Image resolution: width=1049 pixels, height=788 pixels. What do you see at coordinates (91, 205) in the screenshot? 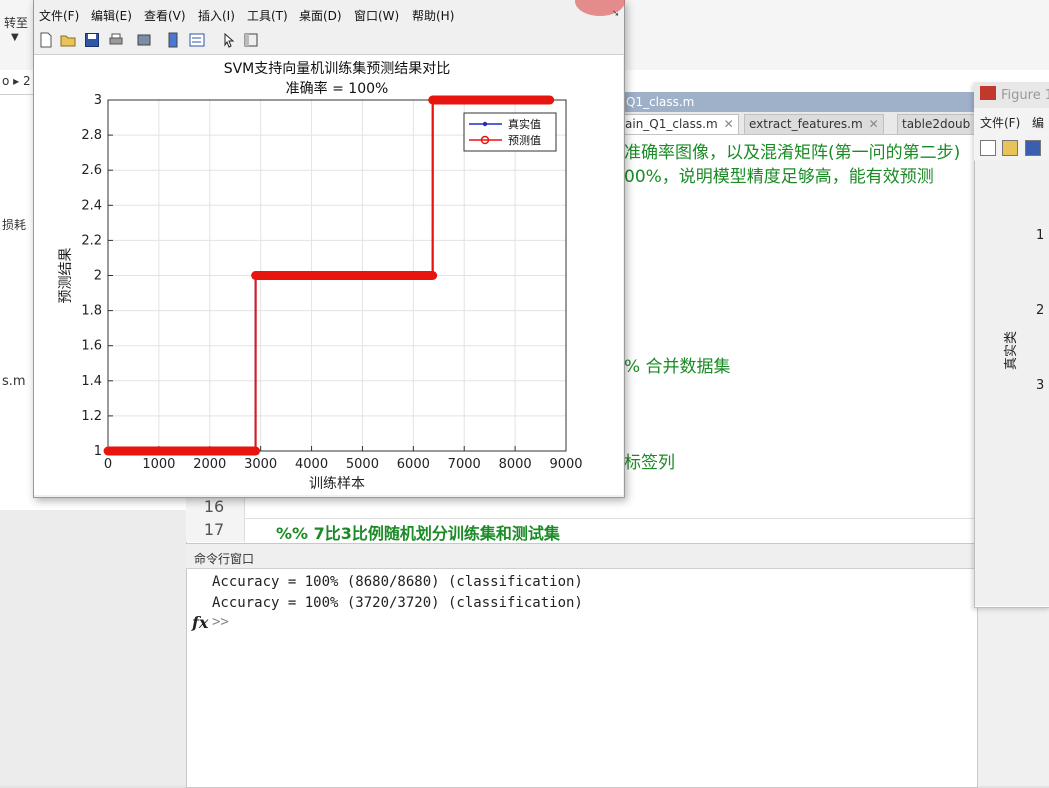
I see `y-tick-label: 2.4` at bounding box center [91, 205].